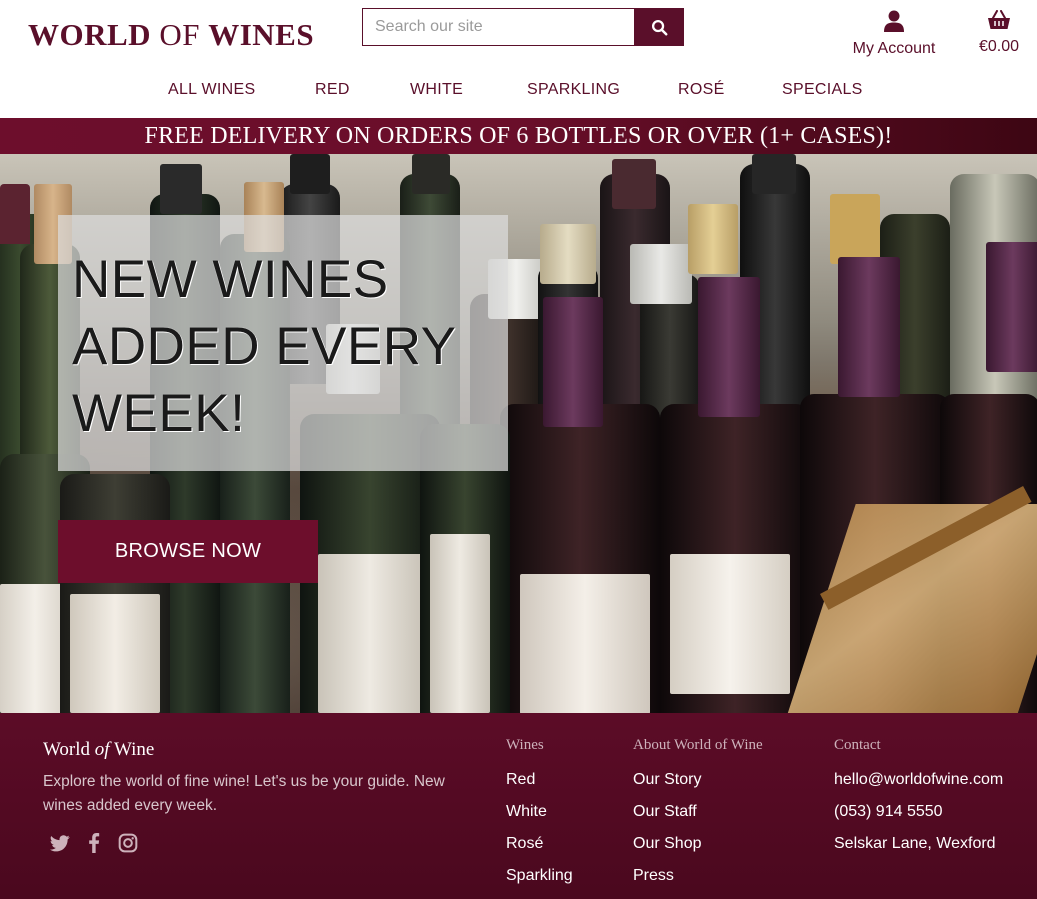  I want to click on user-icon, so click(894, 21).